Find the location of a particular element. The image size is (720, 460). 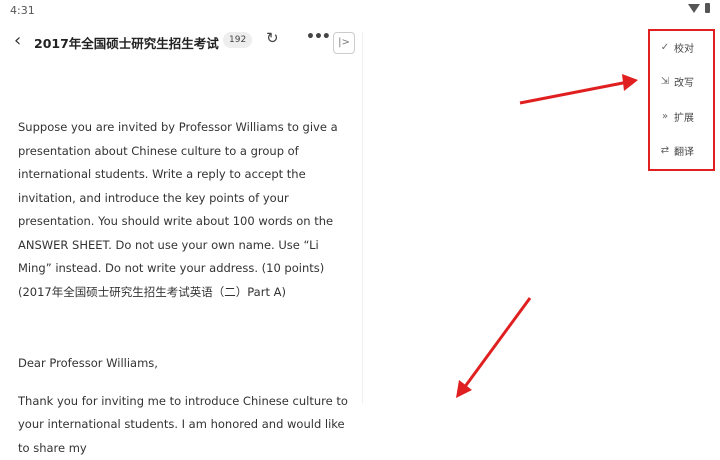

annotation-arrowhead-right is located at coordinates (630, 82).